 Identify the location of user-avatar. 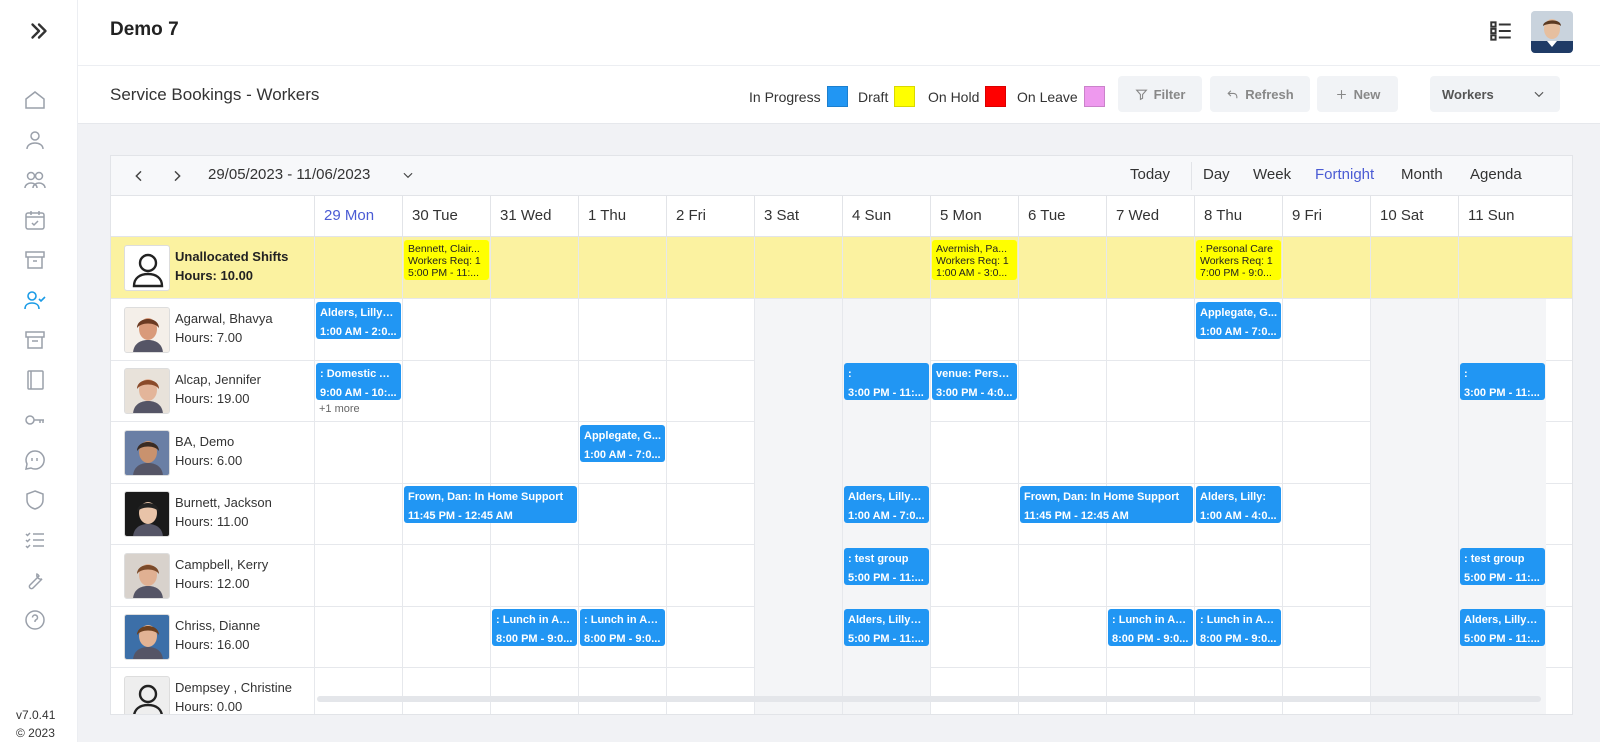
(1552, 32).